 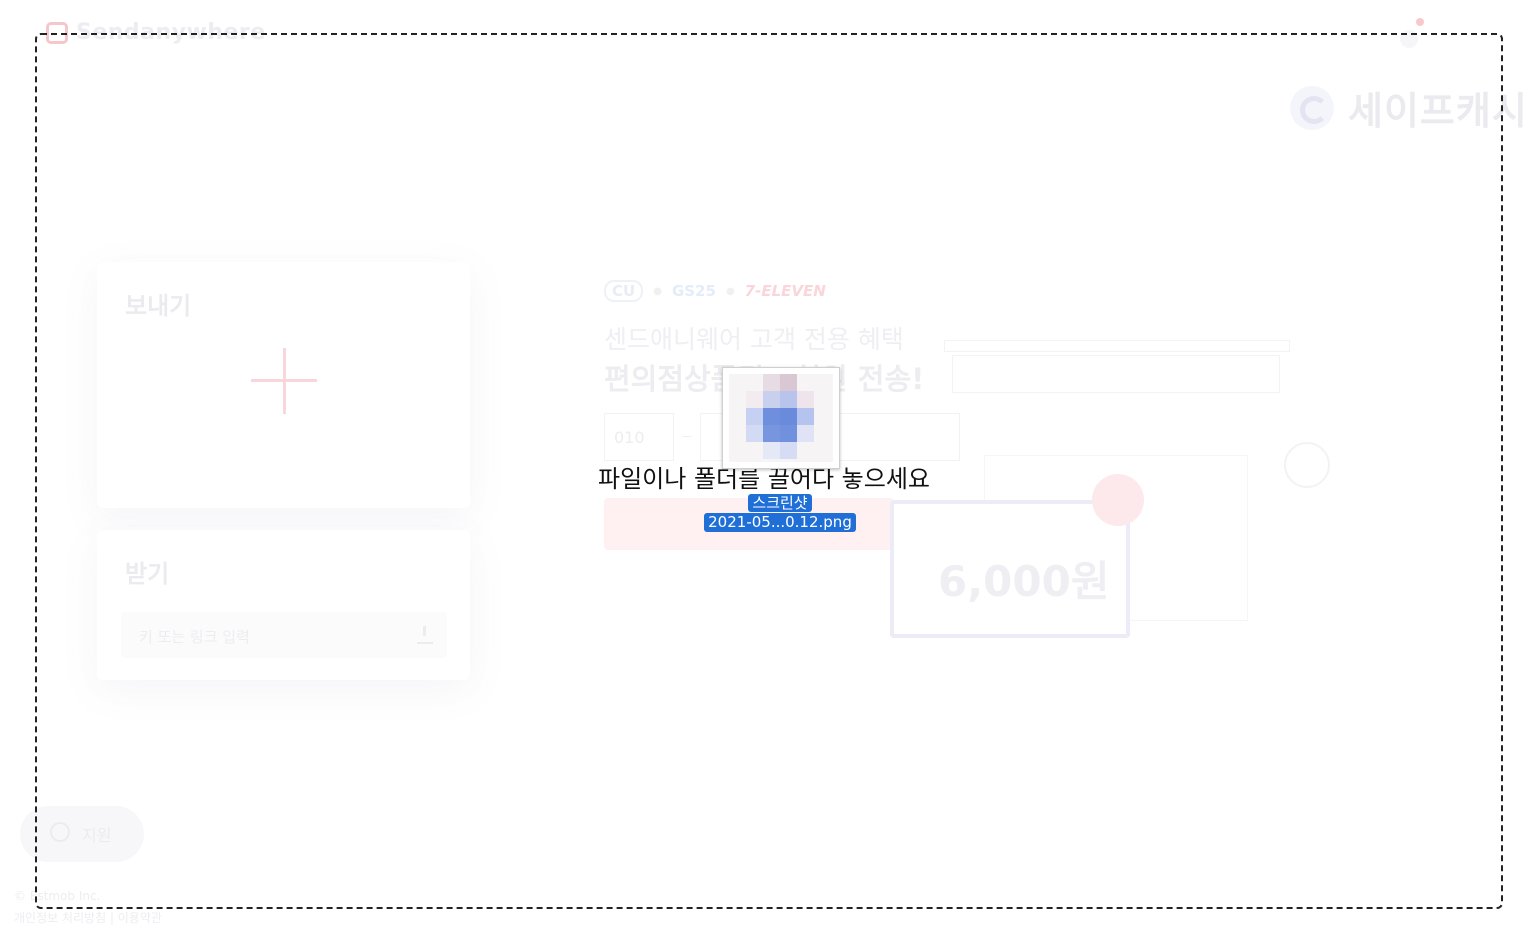 I want to click on notification-dot-icon, so click(x=1420, y=22).